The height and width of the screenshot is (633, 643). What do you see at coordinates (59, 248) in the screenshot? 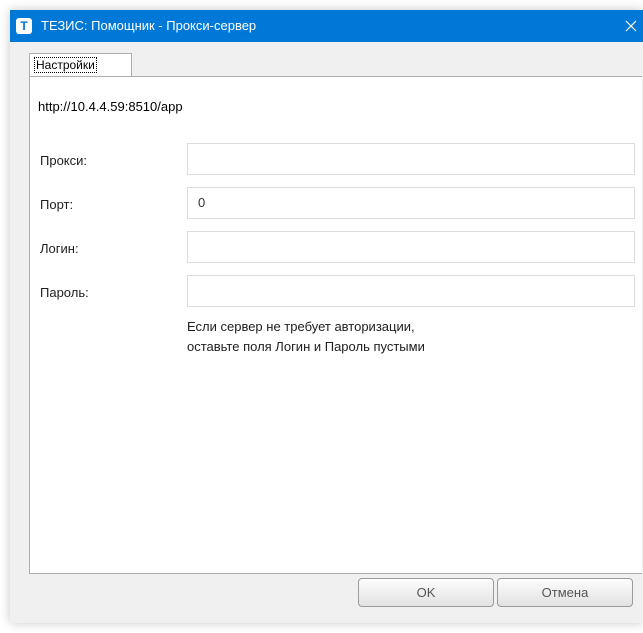
I see `login-label: Логин:` at bounding box center [59, 248].